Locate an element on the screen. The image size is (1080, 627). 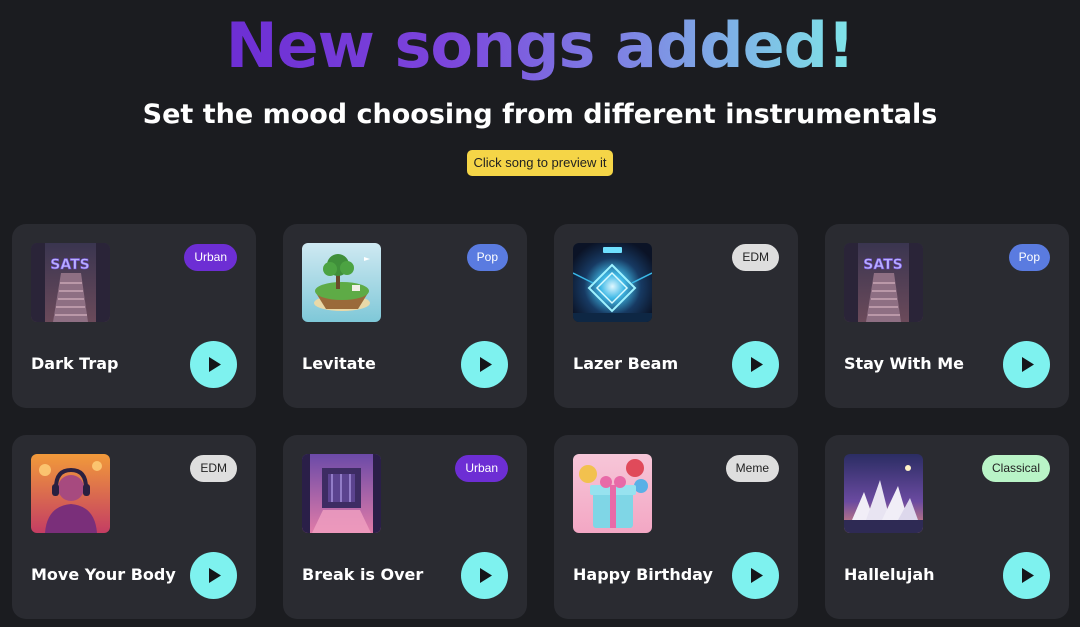
song-card: SATS Pop Stay With Me is located at coordinates (947, 316).